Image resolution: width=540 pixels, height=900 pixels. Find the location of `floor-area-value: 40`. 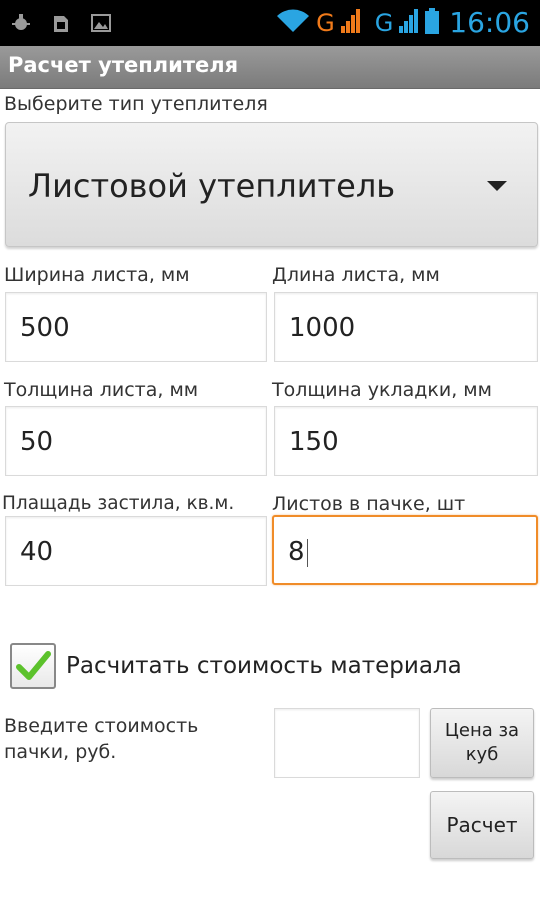

floor-area-value: 40 is located at coordinates (37, 552).